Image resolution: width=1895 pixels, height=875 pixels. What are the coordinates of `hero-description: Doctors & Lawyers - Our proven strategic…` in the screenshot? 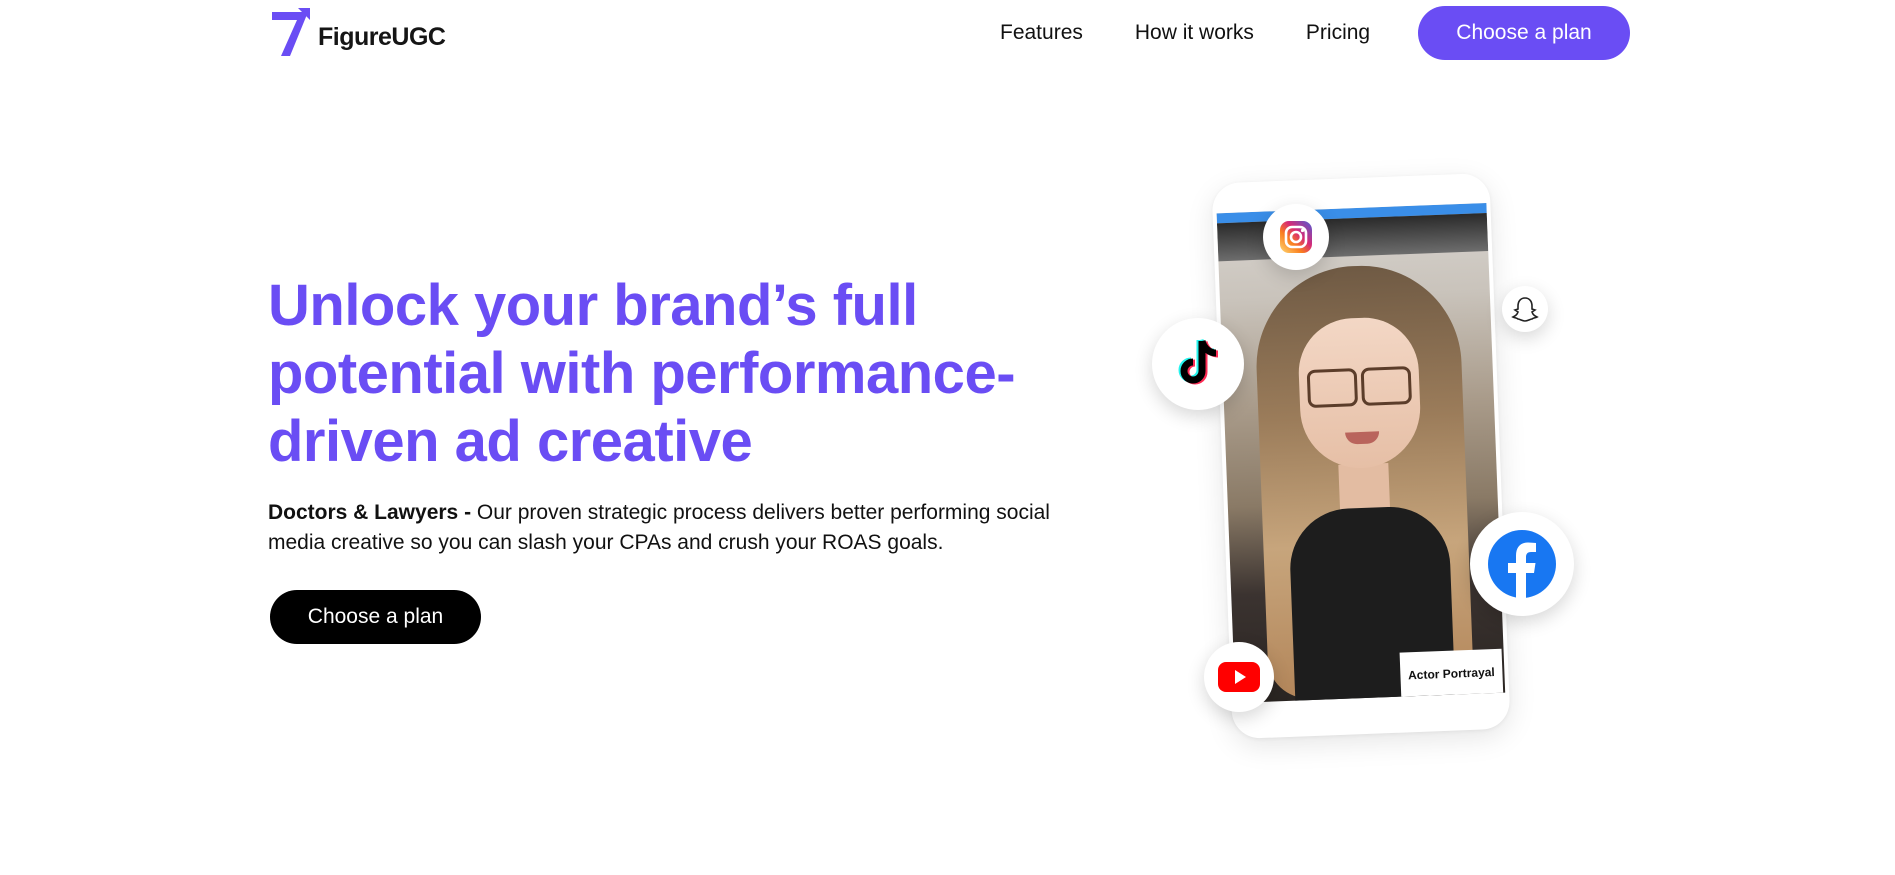 It's located at (678, 528).